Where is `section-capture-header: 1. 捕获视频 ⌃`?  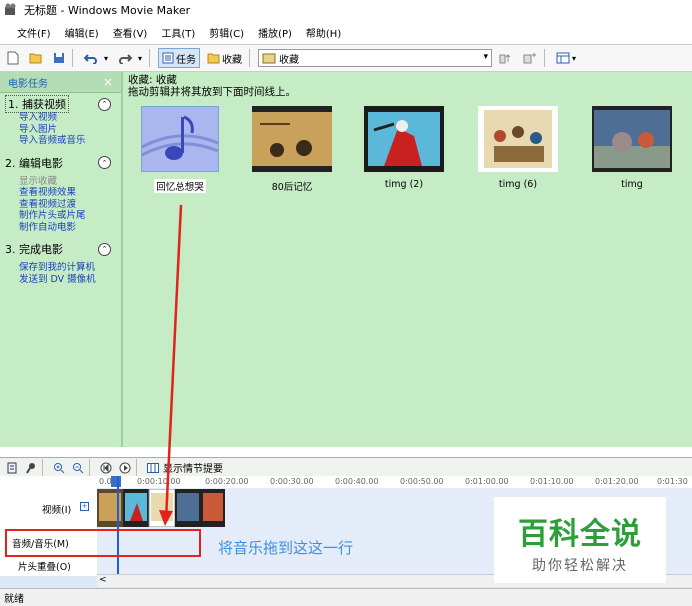
section-capture-header: 1. 捕获视频 ⌃ is located at coordinates (60, 104).